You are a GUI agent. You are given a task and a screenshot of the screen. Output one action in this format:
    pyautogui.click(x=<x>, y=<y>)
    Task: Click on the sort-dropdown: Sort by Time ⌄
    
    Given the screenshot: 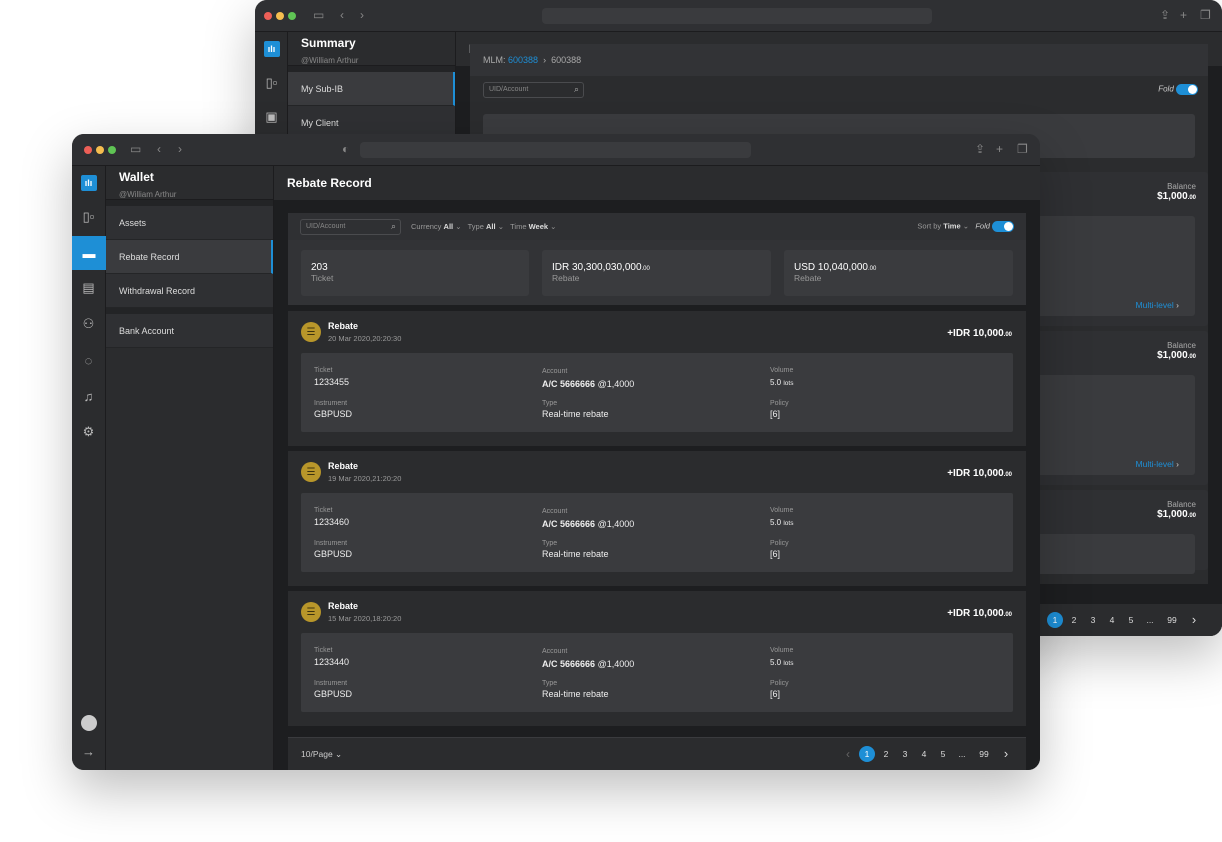 What is the action you would take?
    pyautogui.click(x=943, y=225)
    